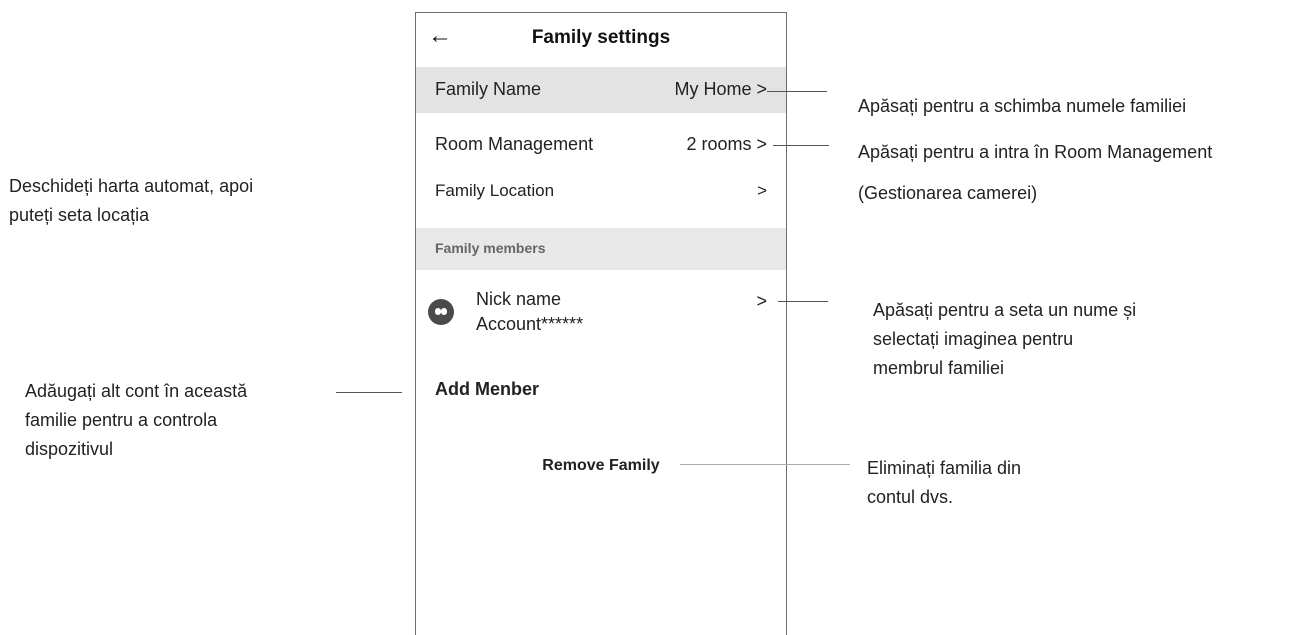 Image resolution: width=1310 pixels, height=635 pixels. What do you see at coordinates (488, 89) in the screenshot?
I see `family-name-label: Family Name` at bounding box center [488, 89].